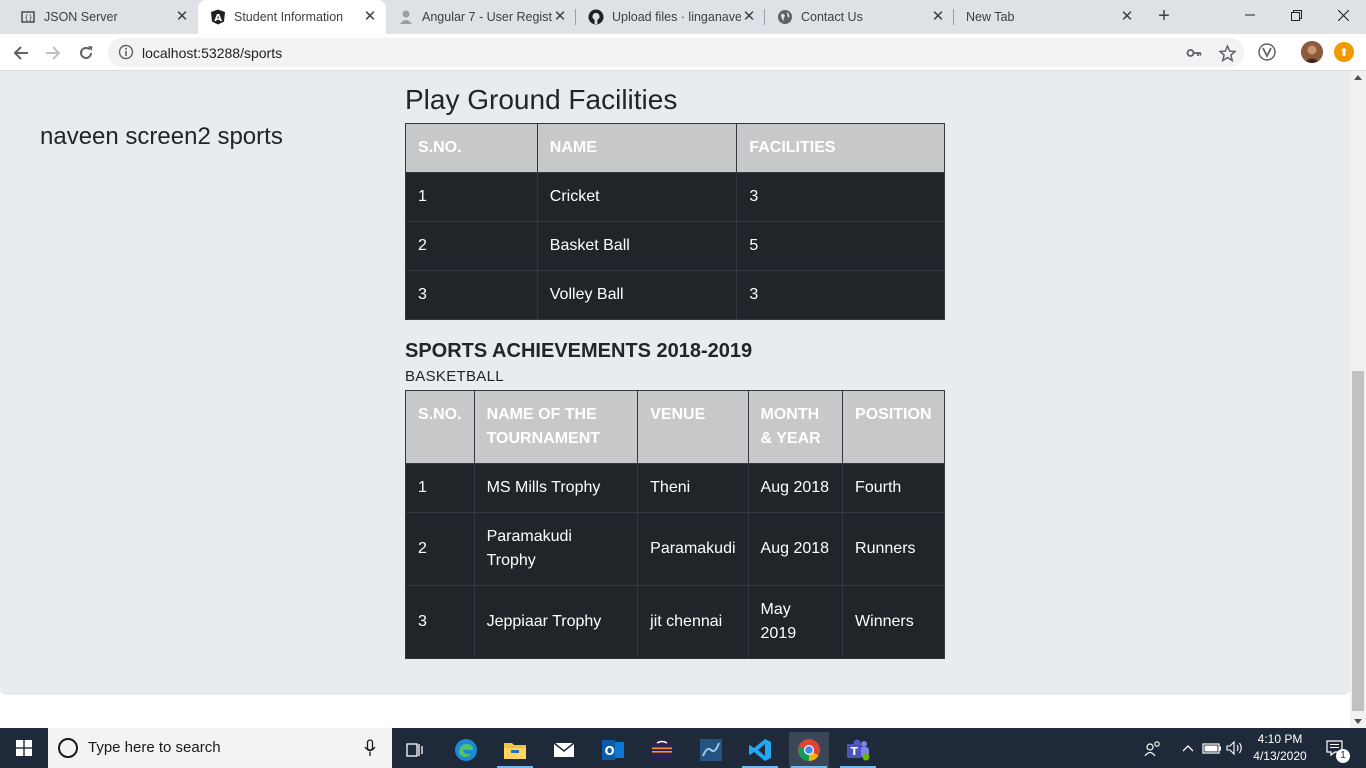 Image resolution: width=1366 pixels, height=768 pixels. I want to click on forward-arrow-icon, so click(53, 53).